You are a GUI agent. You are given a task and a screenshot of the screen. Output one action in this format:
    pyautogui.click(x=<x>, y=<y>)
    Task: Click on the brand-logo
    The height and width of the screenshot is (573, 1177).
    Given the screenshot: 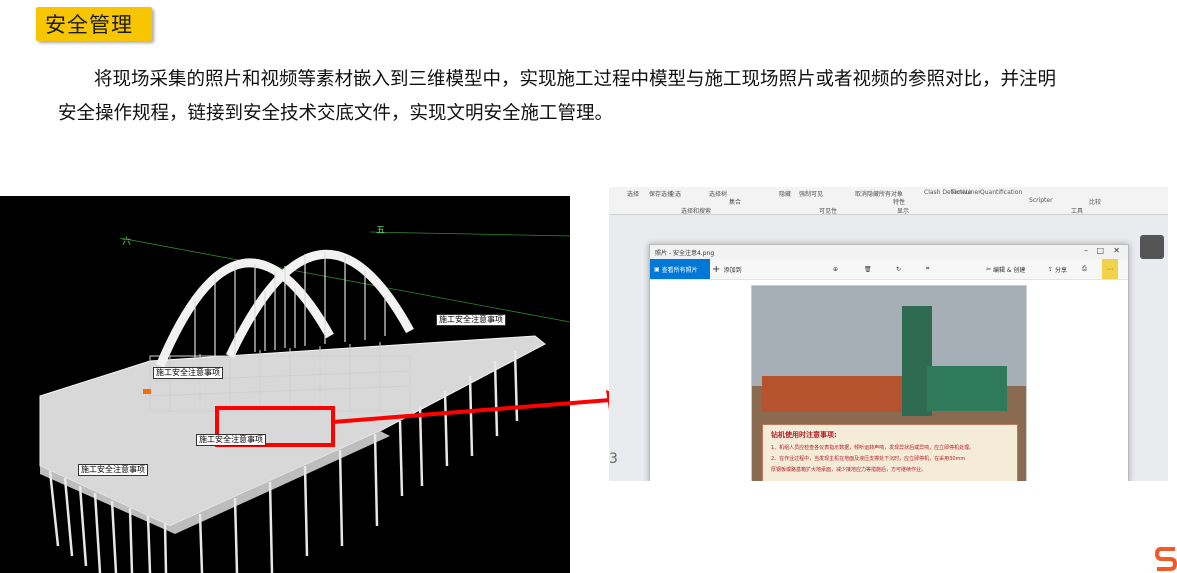 What is the action you would take?
    pyautogui.click(x=1166, y=559)
    